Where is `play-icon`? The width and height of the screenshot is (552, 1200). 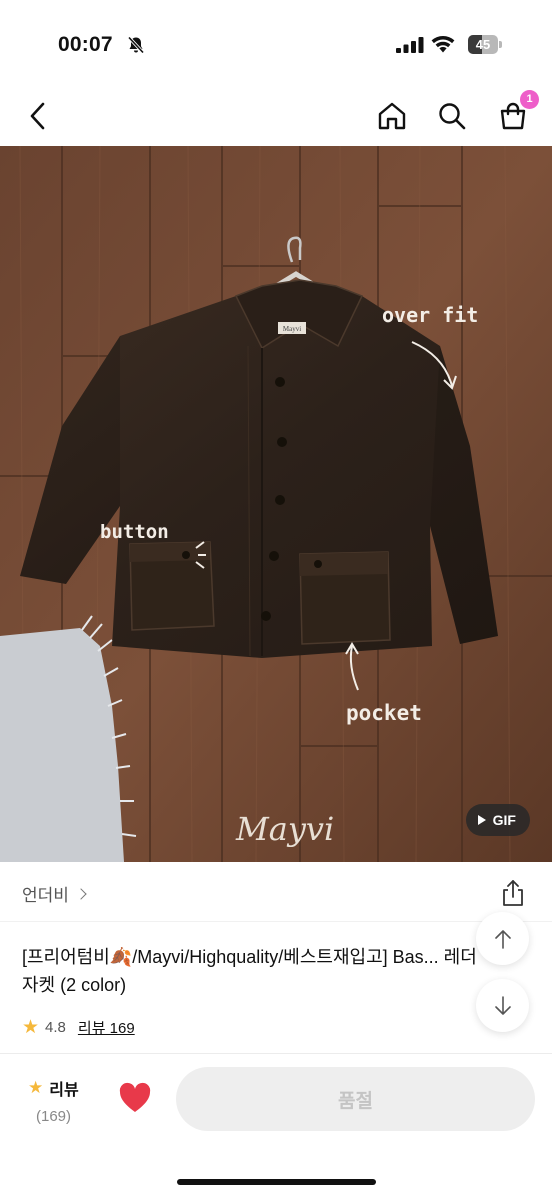
play-icon is located at coordinates (481, 820).